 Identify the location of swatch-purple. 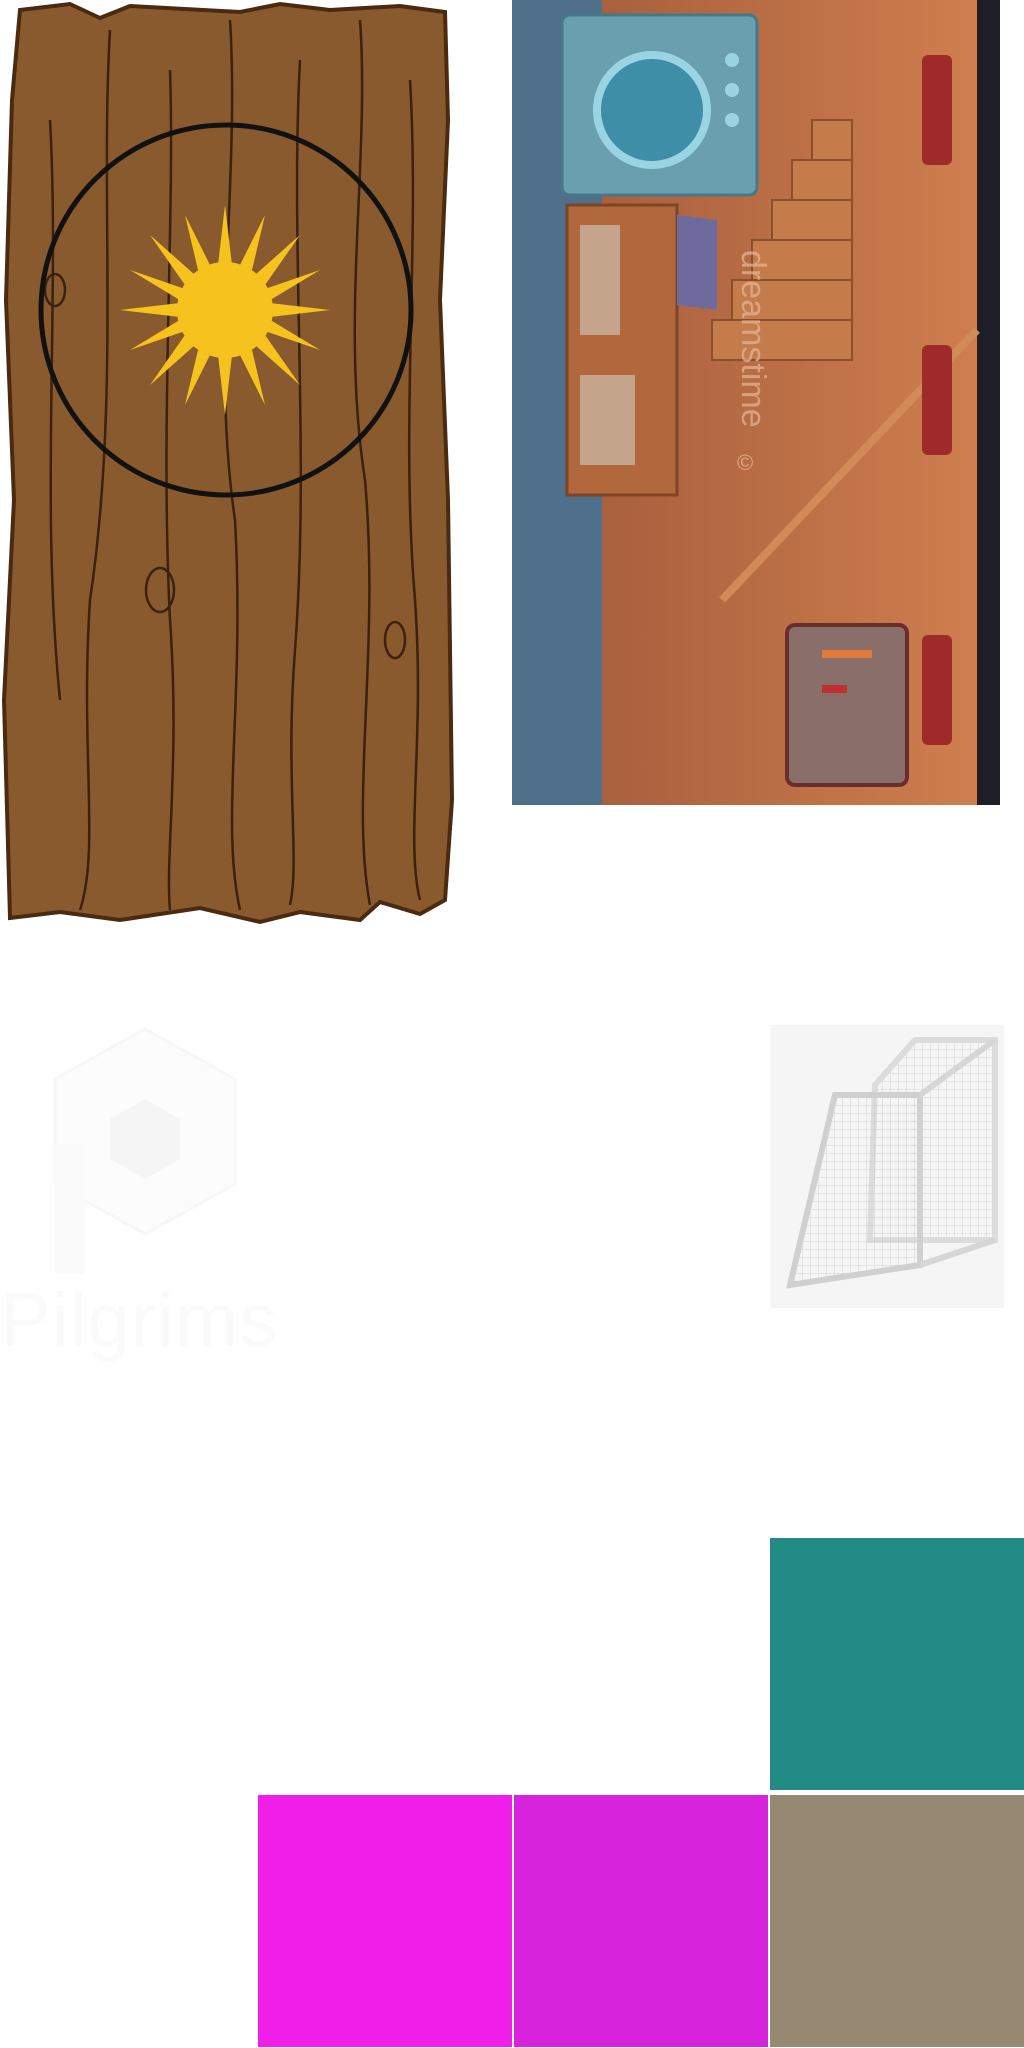
(641, 1921).